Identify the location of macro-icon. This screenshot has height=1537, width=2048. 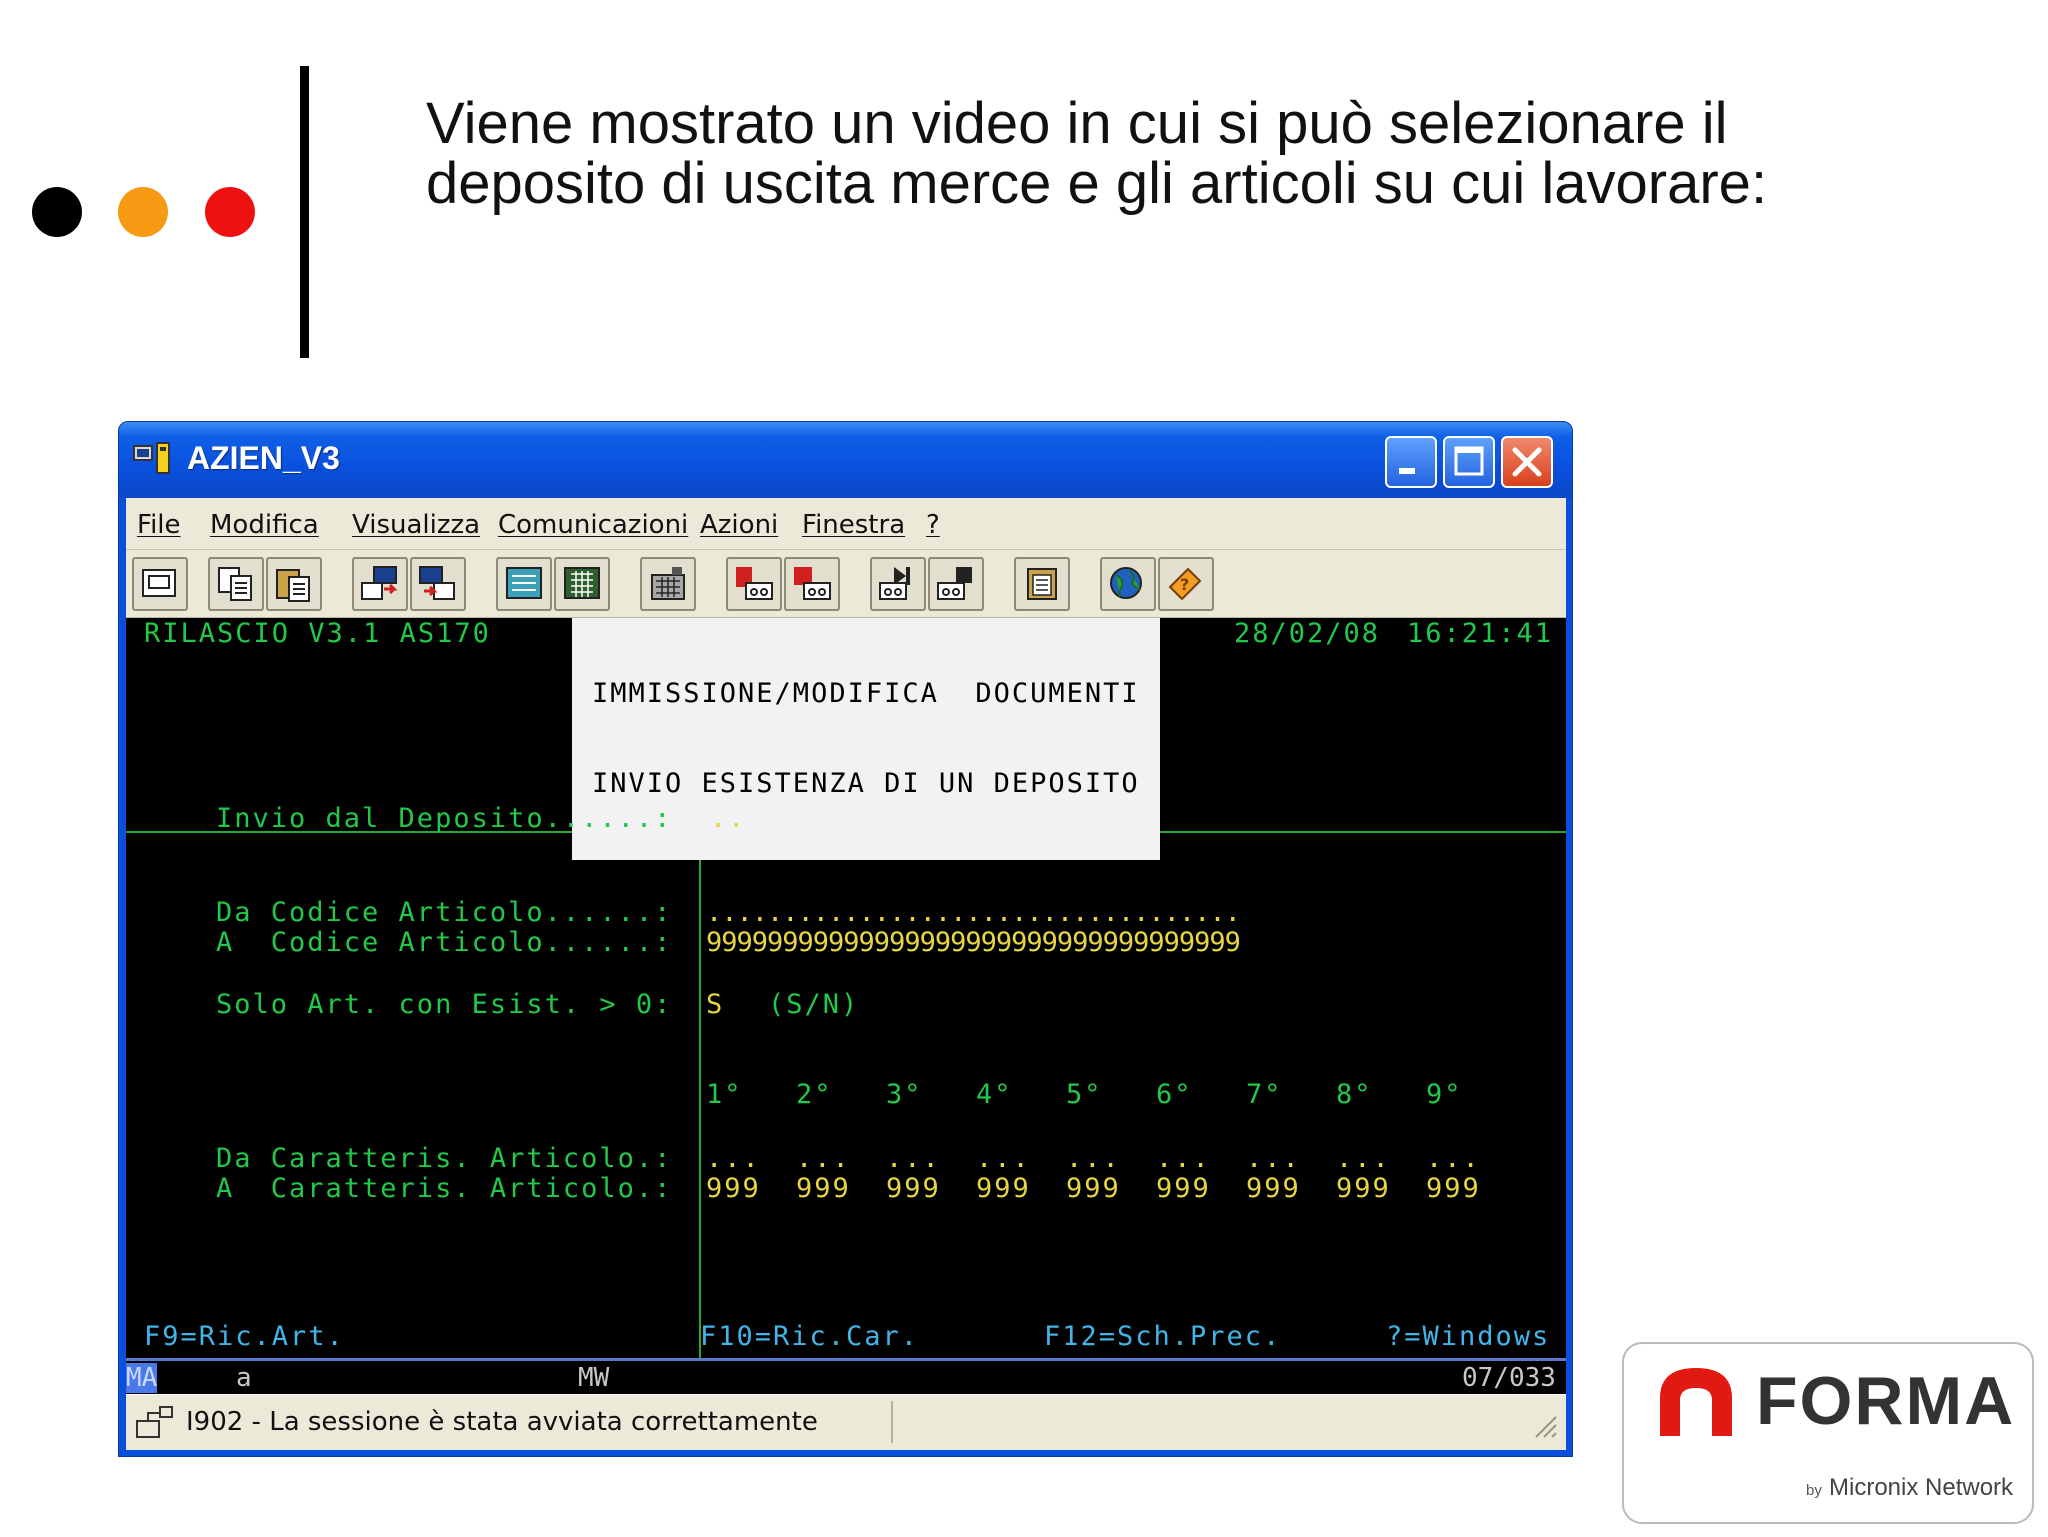
(954, 583).